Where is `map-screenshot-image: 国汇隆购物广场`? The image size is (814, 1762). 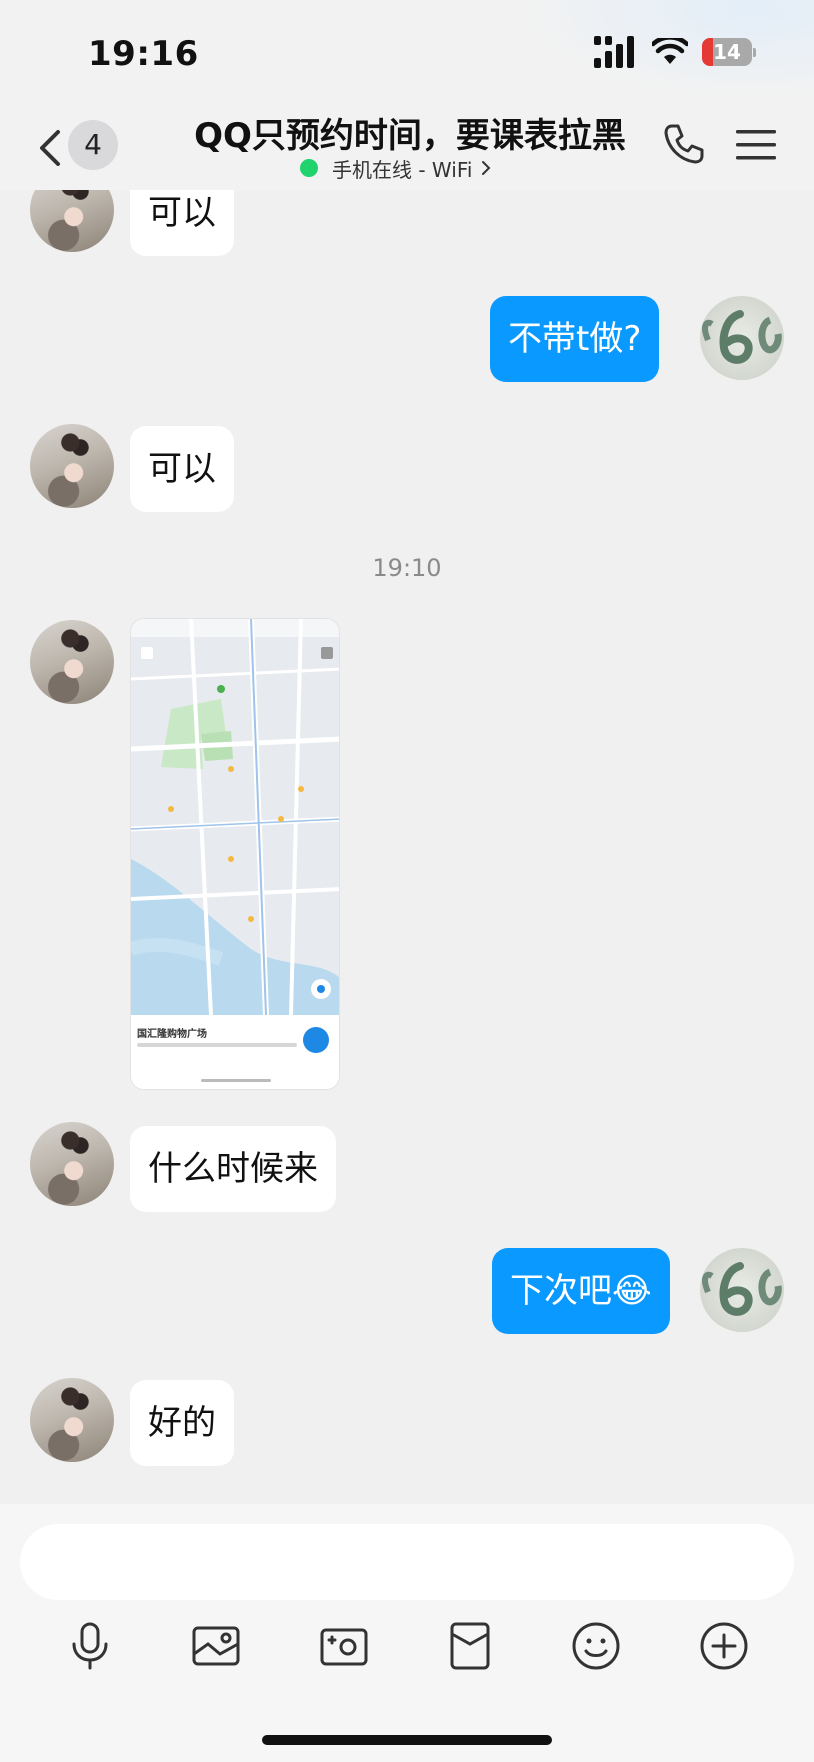
map-screenshot-image: 国汇隆购物广场 is located at coordinates (235, 854).